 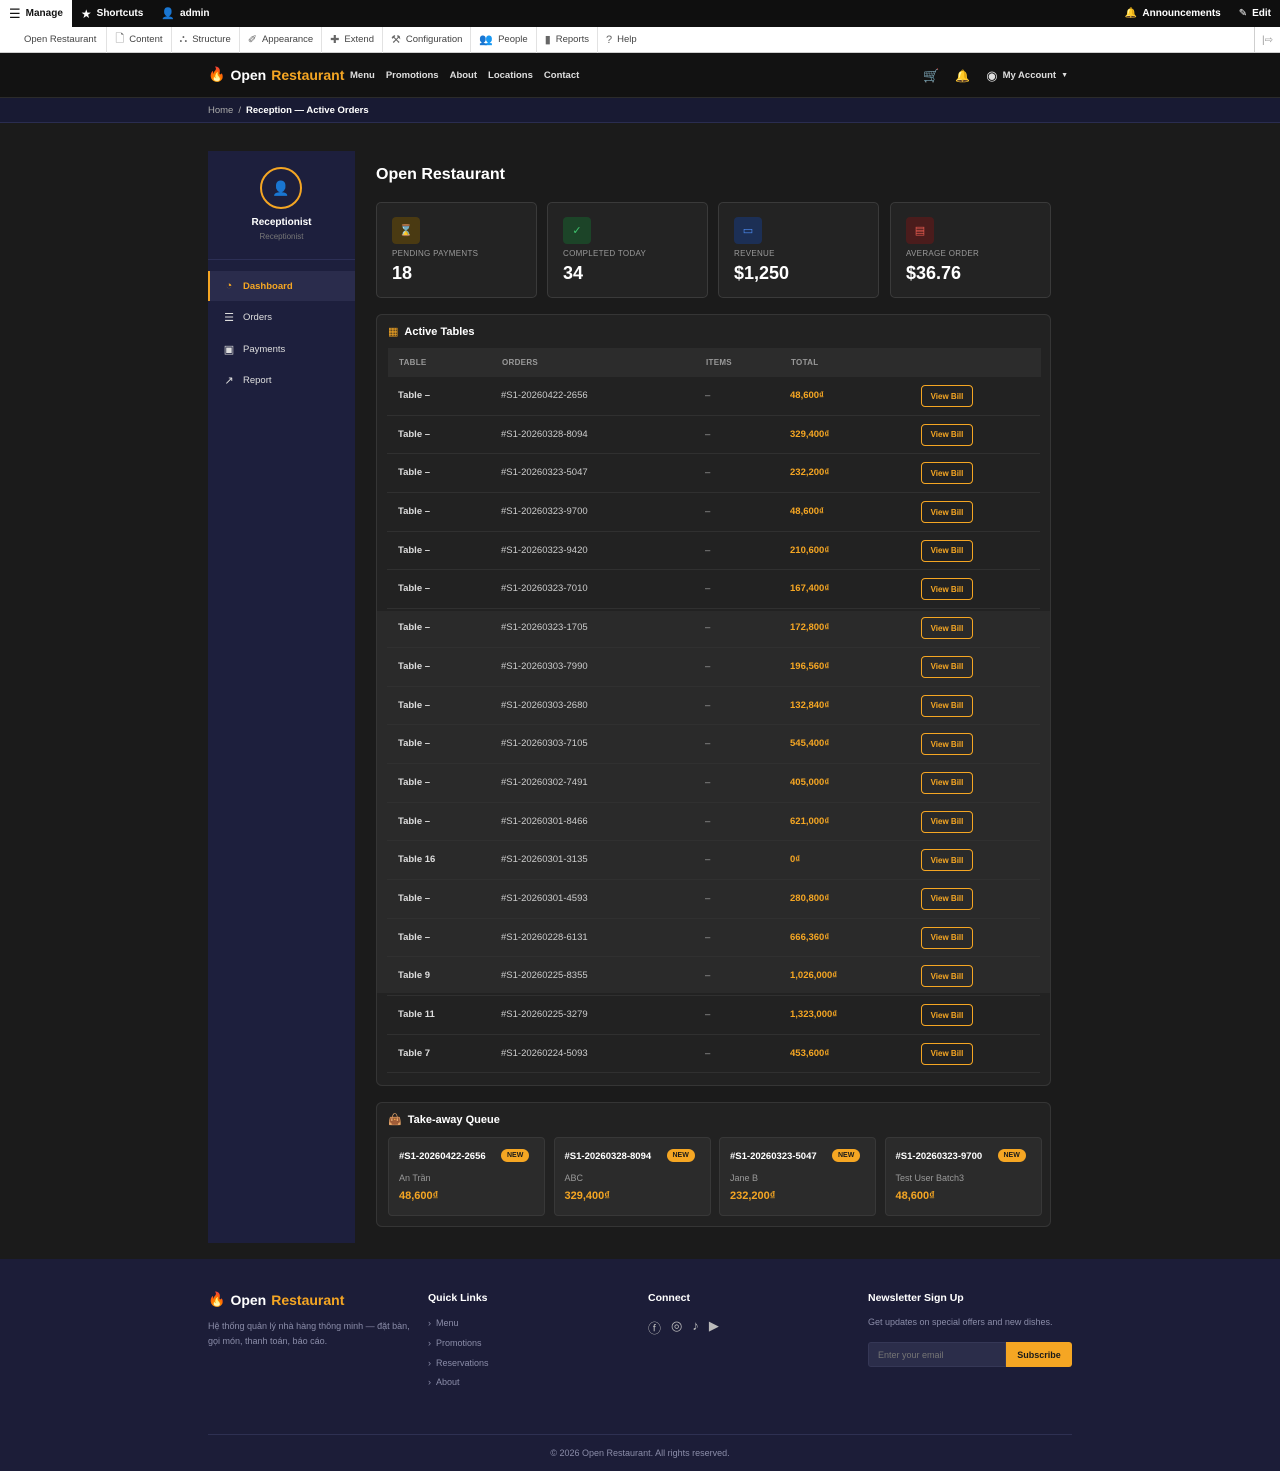 I want to click on brand-logo: 🔥 Open Restaurant, so click(x=276, y=74).